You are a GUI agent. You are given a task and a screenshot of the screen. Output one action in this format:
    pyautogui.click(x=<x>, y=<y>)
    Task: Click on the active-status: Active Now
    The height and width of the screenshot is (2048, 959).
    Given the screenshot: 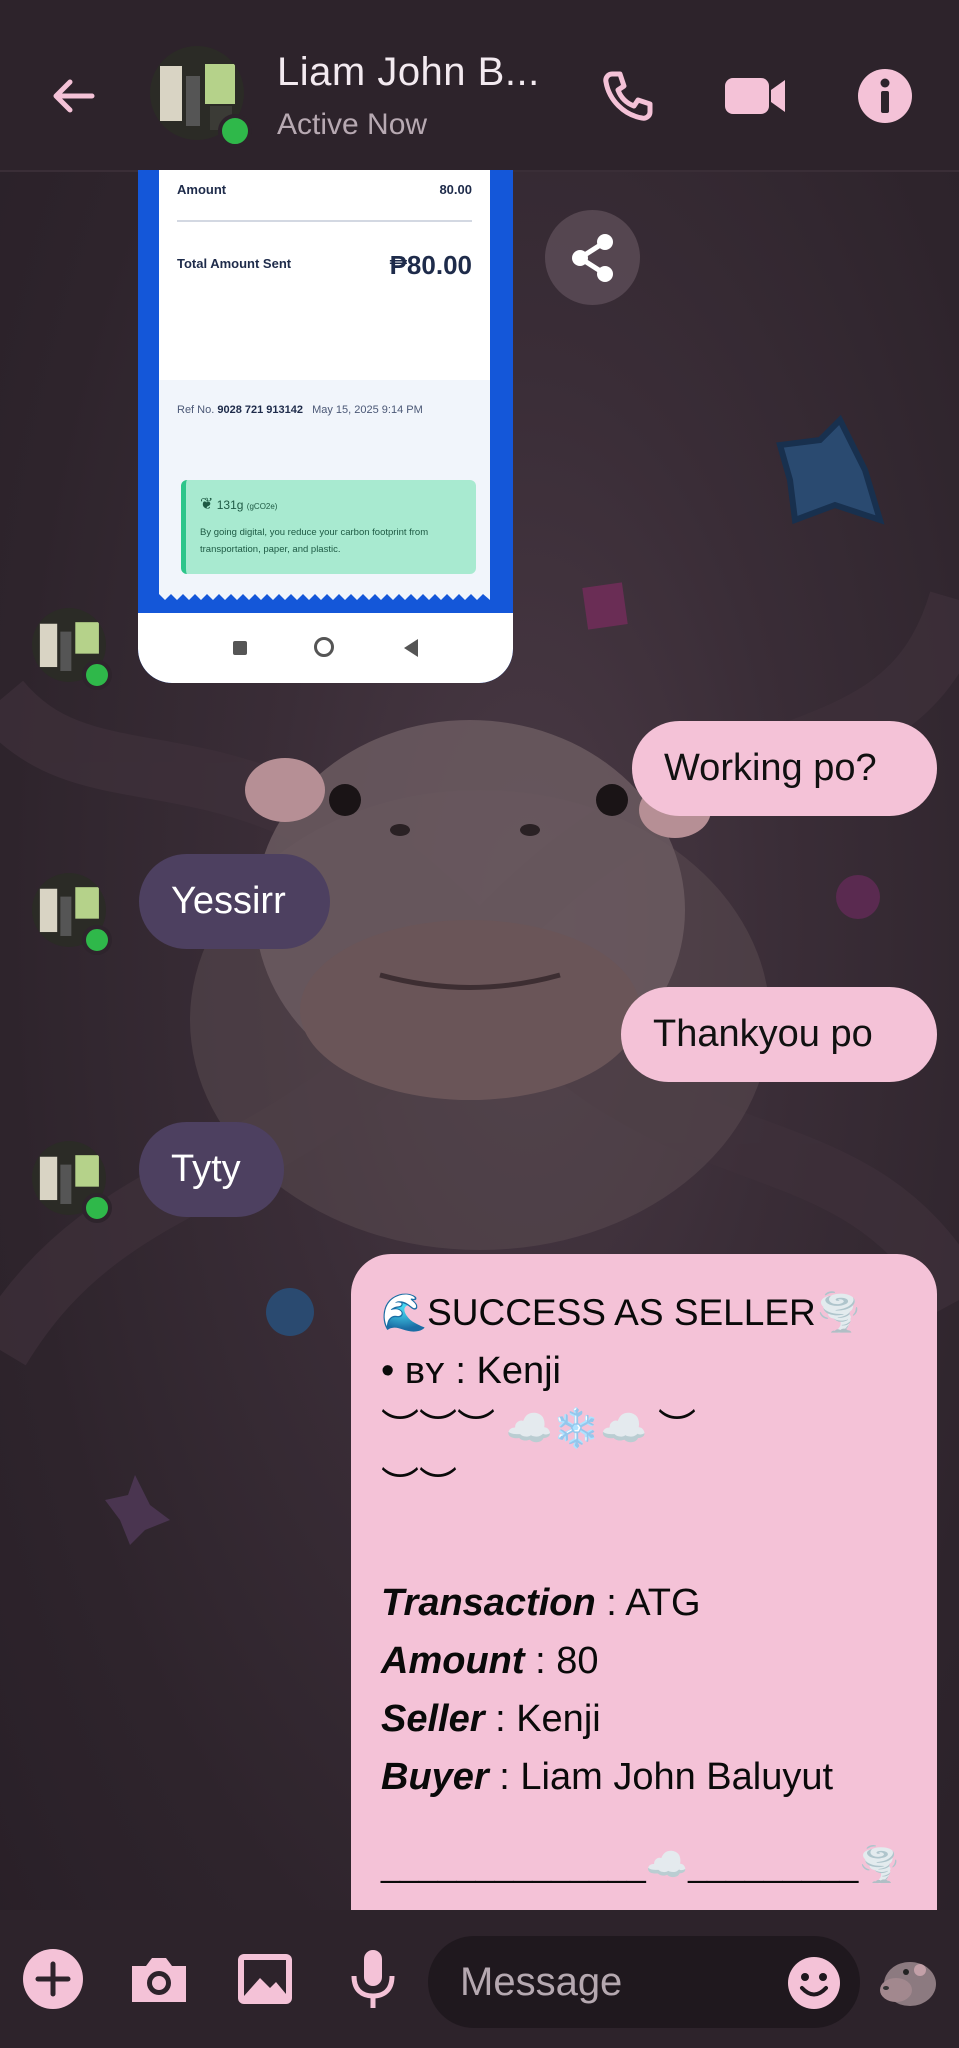 What is the action you would take?
    pyautogui.click(x=352, y=124)
    